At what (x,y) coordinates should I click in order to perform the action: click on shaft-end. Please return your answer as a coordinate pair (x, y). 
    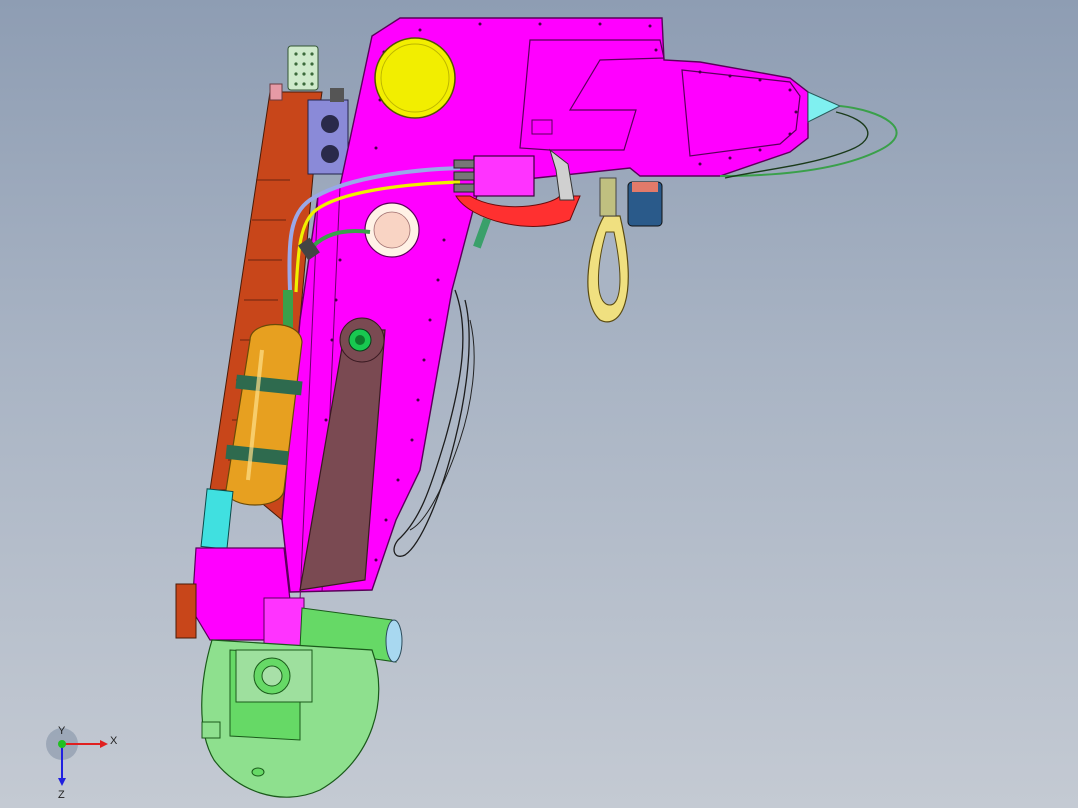
    Looking at the image, I should click on (394, 641).